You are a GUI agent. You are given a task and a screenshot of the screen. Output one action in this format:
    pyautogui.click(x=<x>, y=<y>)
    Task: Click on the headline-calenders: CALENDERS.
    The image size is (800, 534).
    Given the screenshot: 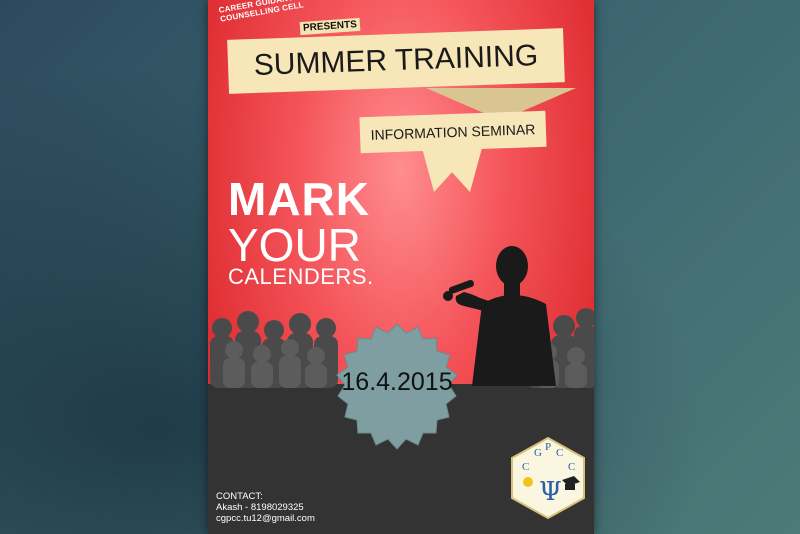 What is the action you would take?
    pyautogui.click(x=301, y=276)
    